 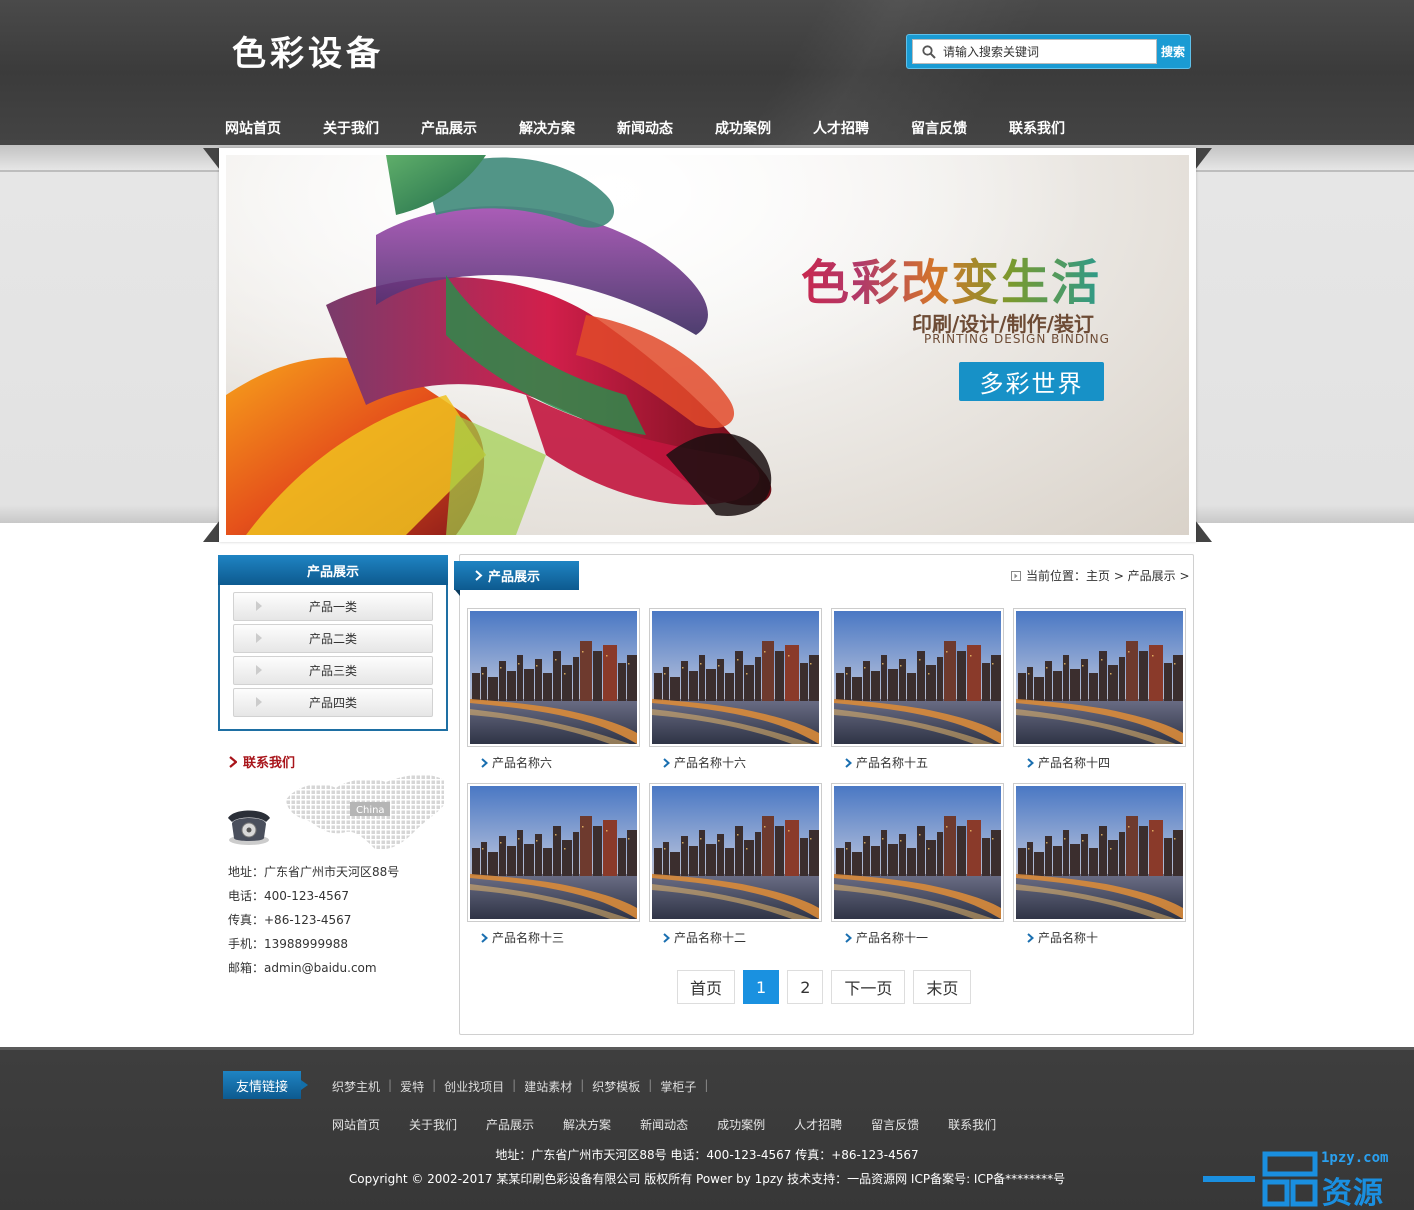 I want to click on banner-corner, so click(x=211, y=159).